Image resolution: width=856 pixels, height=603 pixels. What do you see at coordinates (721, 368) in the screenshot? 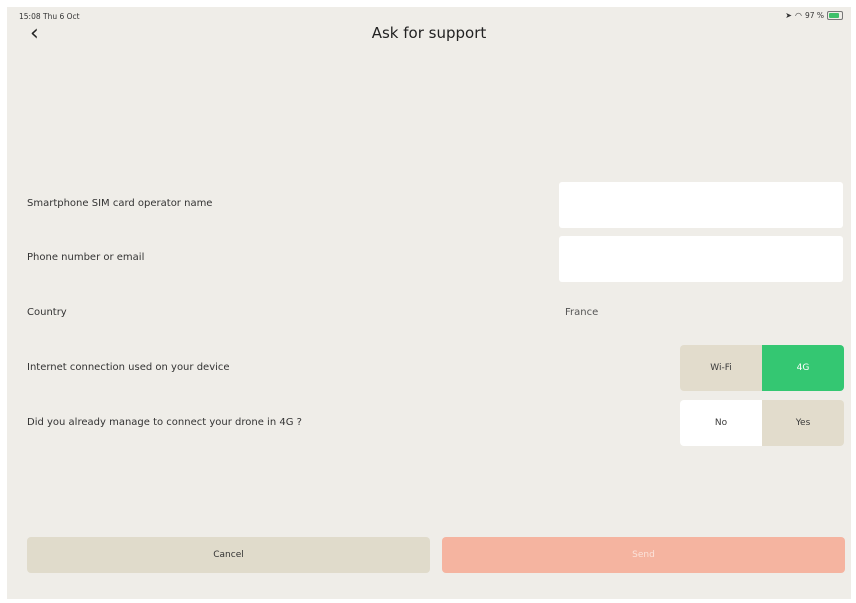
I see `connection-option-wifi: Wi-Fi` at bounding box center [721, 368].